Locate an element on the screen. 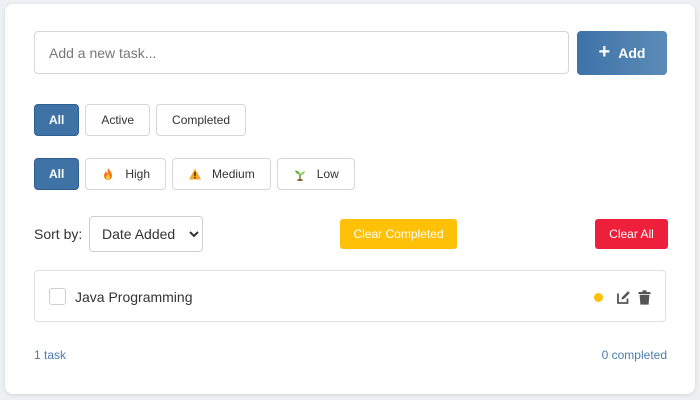 Image resolution: width=700 pixels, height=400 pixels. plus-icon: + is located at coordinates (604, 52).